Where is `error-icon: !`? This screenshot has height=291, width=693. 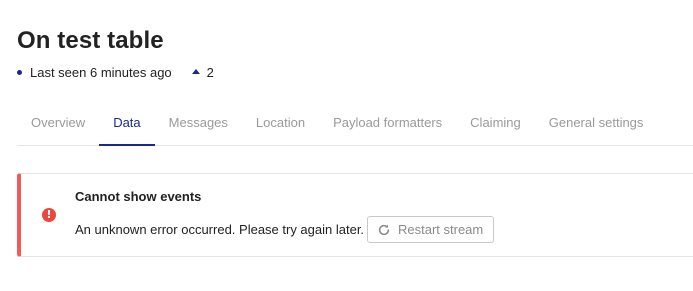
error-icon: ! is located at coordinates (49, 215).